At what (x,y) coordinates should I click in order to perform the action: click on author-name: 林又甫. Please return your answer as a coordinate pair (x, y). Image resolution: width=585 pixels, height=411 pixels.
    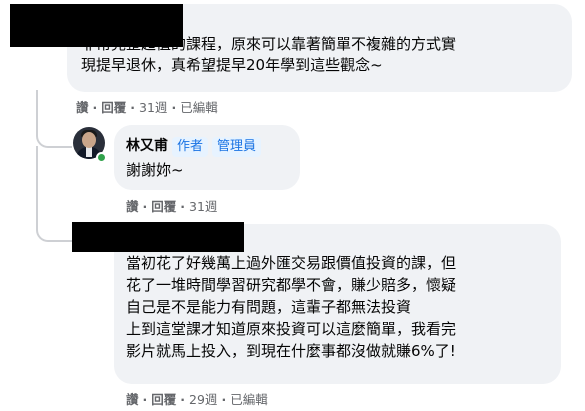
    Looking at the image, I should click on (147, 146).